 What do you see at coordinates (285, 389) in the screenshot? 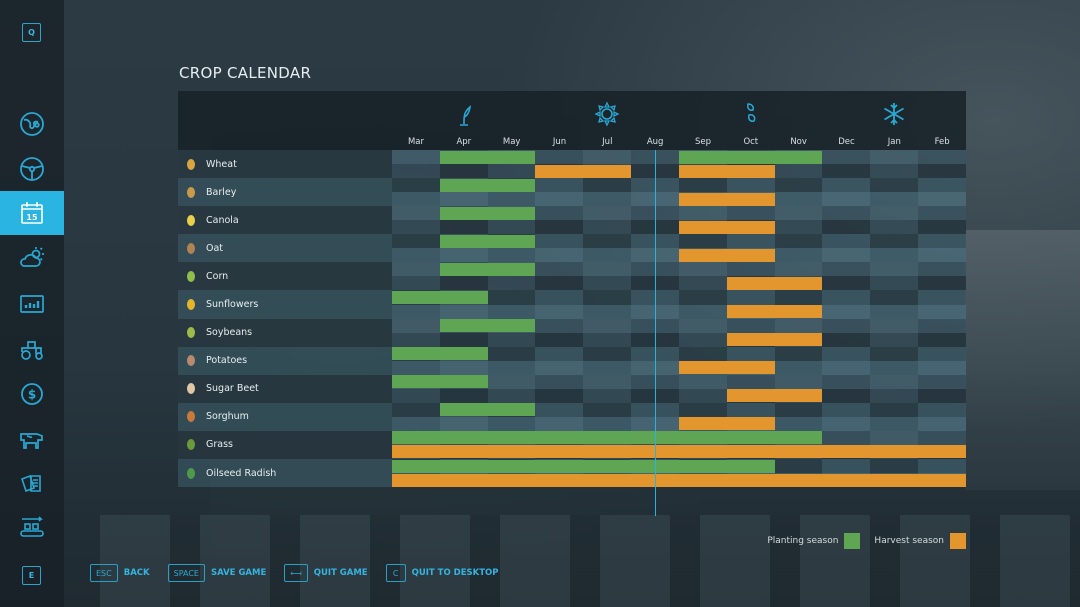
I see `crop-label: Sugar Beet` at bounding box center [285, 389].